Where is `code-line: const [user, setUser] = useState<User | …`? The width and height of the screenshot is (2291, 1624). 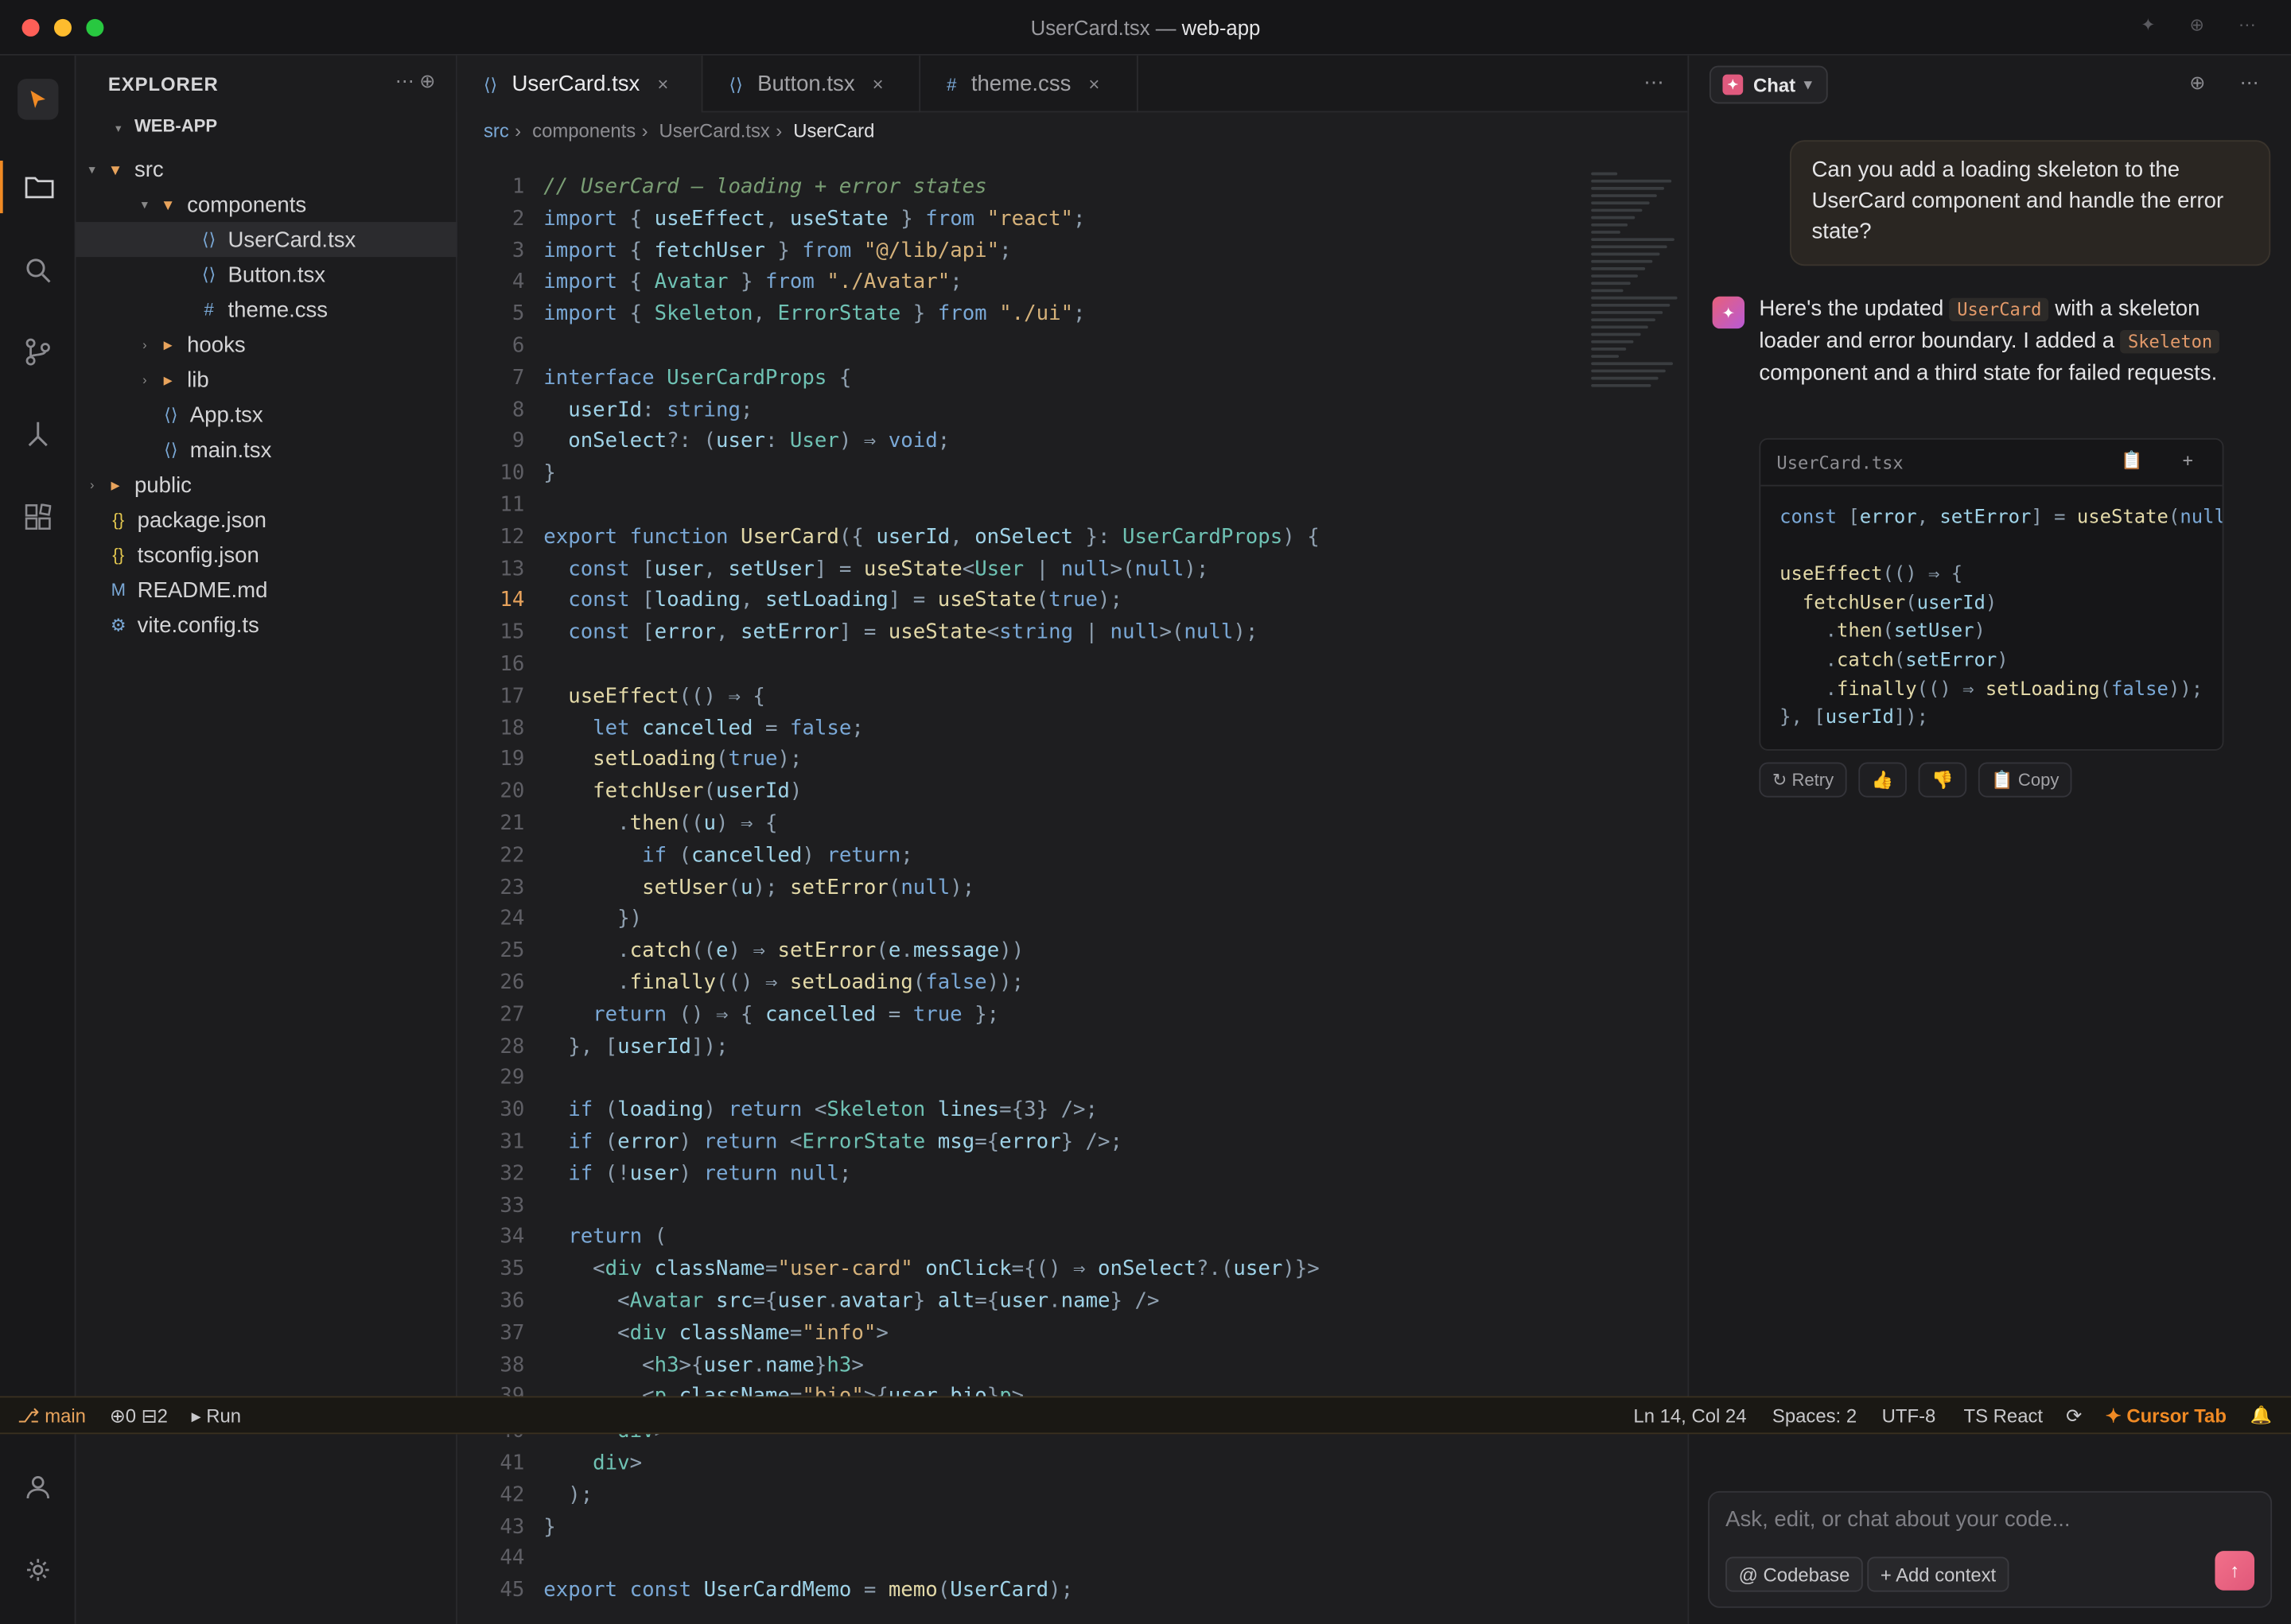 code-line: const [user, setUser] = useState<User | … is located at coordinates (875, 569).